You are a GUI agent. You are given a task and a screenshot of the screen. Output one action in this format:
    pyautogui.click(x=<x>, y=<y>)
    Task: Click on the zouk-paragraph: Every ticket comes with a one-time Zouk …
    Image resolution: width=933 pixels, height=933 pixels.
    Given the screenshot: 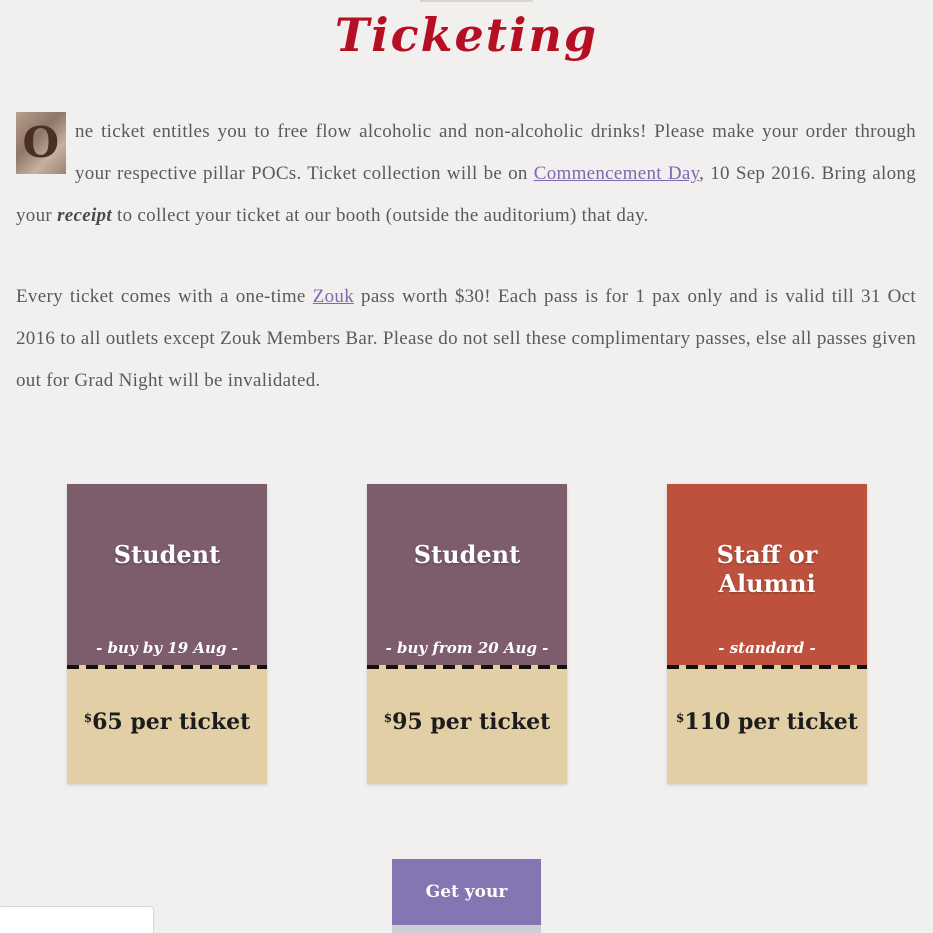 What is the action you would take?
    pyautogui.click(x=466, y=339)
    